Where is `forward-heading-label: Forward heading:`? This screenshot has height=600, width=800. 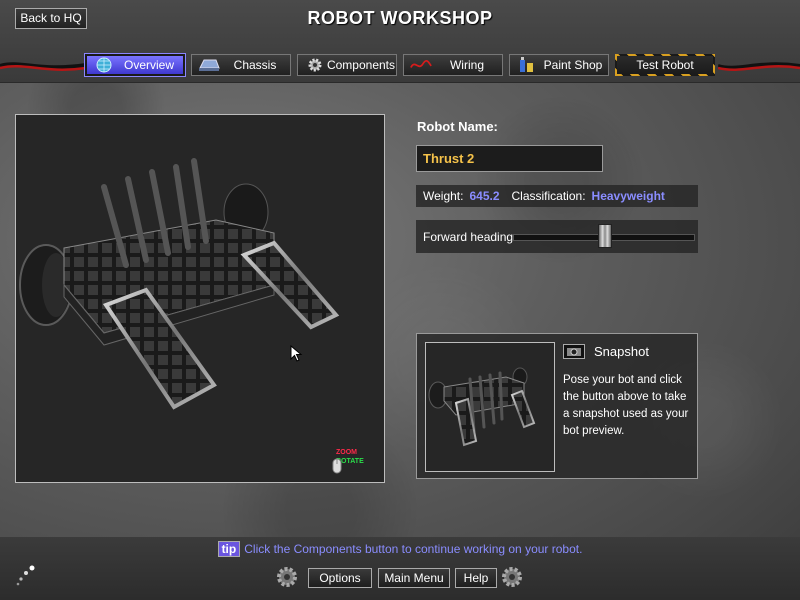
forward-heading-label: Forward heading: is located at coordinates (470, 237).